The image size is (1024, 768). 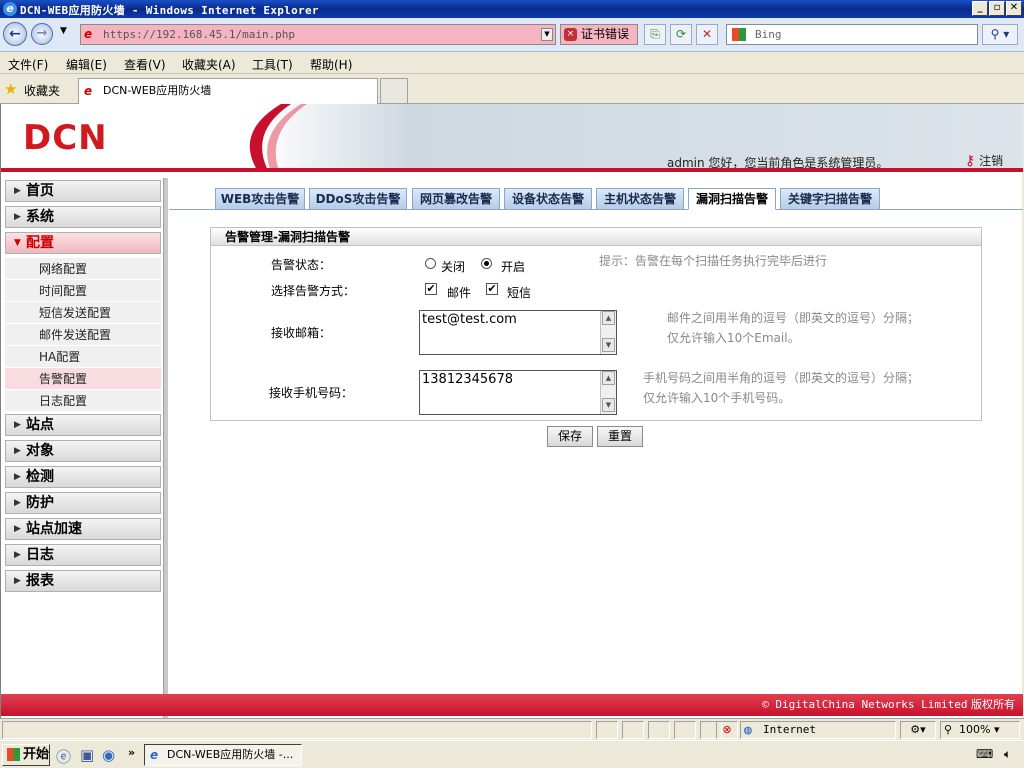 What do you see at coordinates (13, 754) in the screenshot?
I see `windows-logo-icon` at bounding box center [13, 754].